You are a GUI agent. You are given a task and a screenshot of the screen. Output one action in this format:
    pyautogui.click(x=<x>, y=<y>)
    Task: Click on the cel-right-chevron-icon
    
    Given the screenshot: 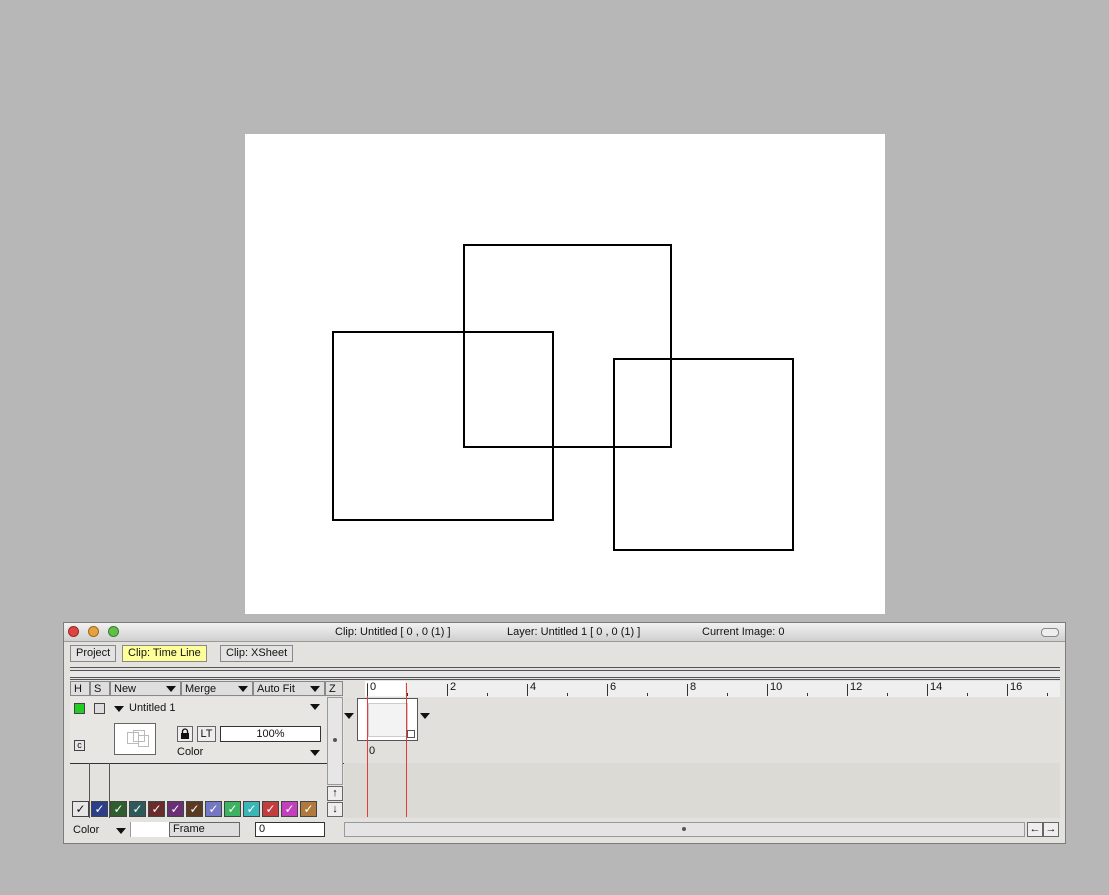 What is the action you would take?
    pyautogui.click(x=425, y=716)
    